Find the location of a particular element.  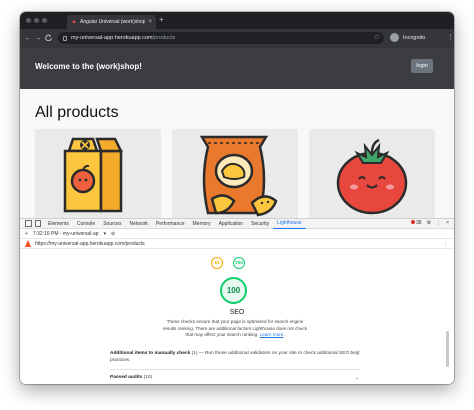

url-text: my-universal-app.herokuapp.com/products is located at coordinates (123, 38).